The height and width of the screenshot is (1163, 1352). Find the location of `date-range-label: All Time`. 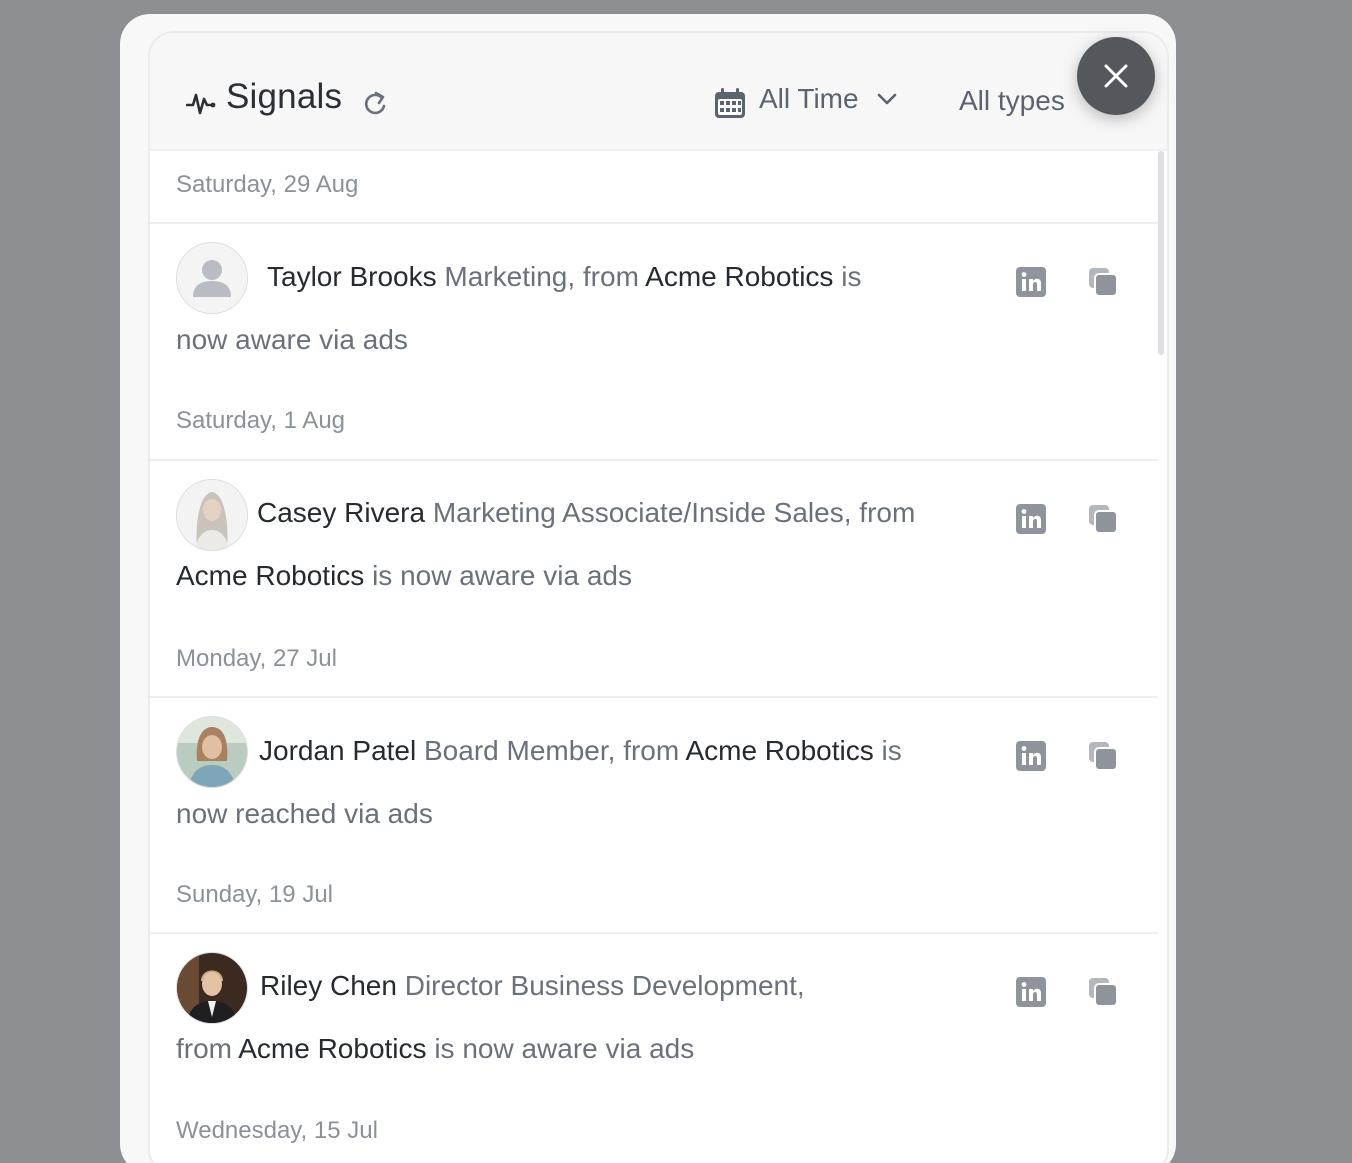

date-range-label: All Time is located at coordinates (809, 98).